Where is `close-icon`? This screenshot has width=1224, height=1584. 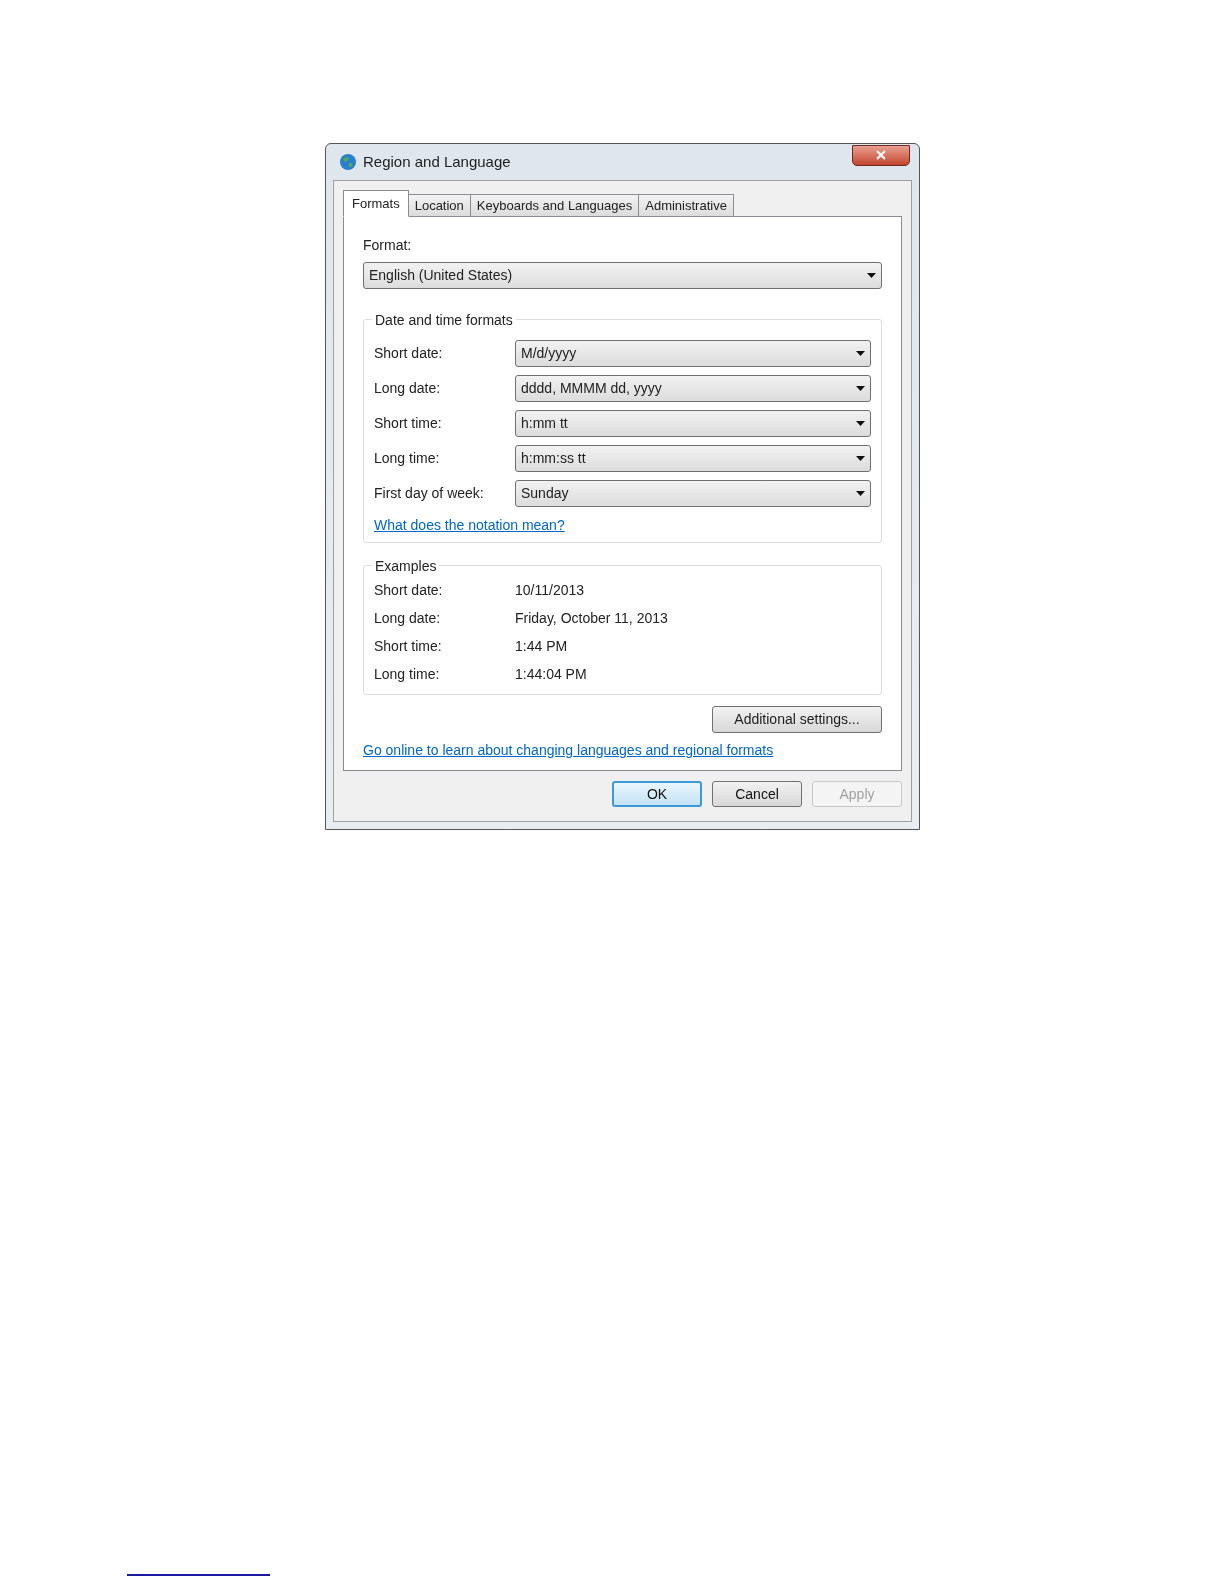 close-icon is located at coordinates (881, 155).